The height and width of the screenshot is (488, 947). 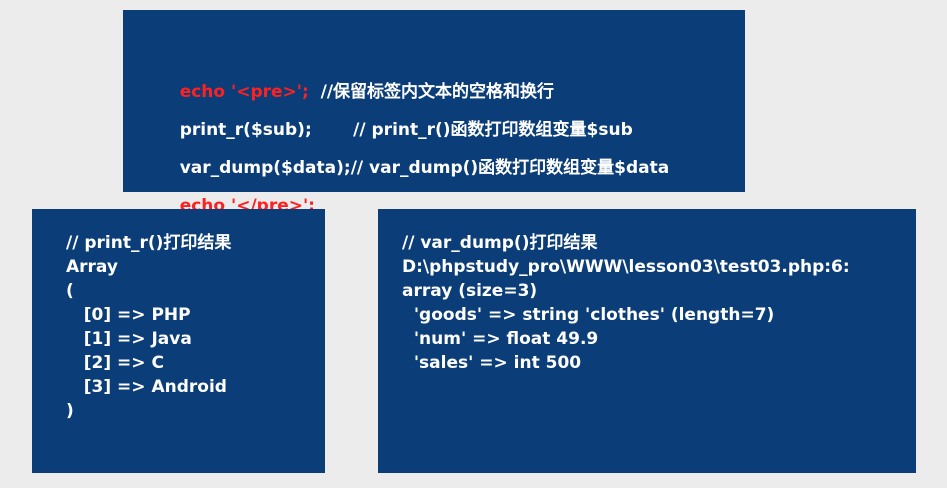 I want to click on output-line: 'goods' => string 'clothes' (length=7), so click(x=588, y=315).